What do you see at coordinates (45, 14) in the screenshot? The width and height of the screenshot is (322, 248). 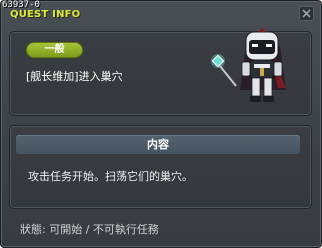 I see `window-title: QUEST INFO` at bounding box center [45, 14].